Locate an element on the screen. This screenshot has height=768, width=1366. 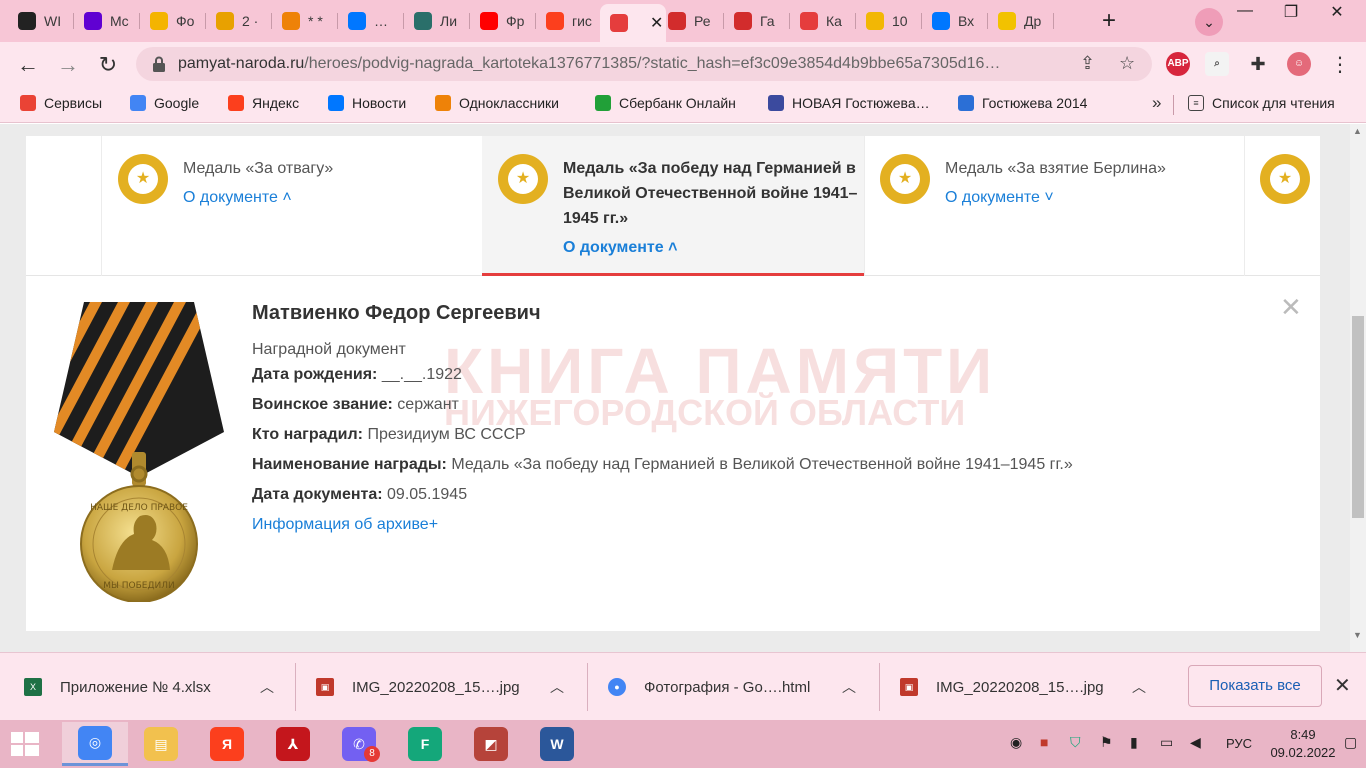
battery-icon: ▭ is located at coordinates (1166, 742).